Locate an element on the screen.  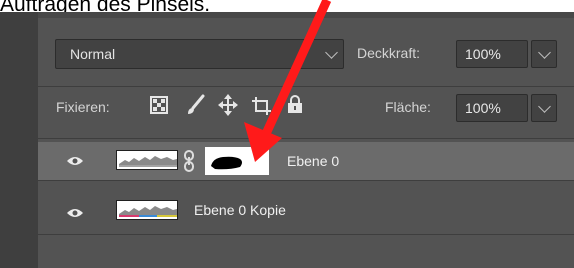
blend-mode-value: Normal is located at coordinates (93, 54).